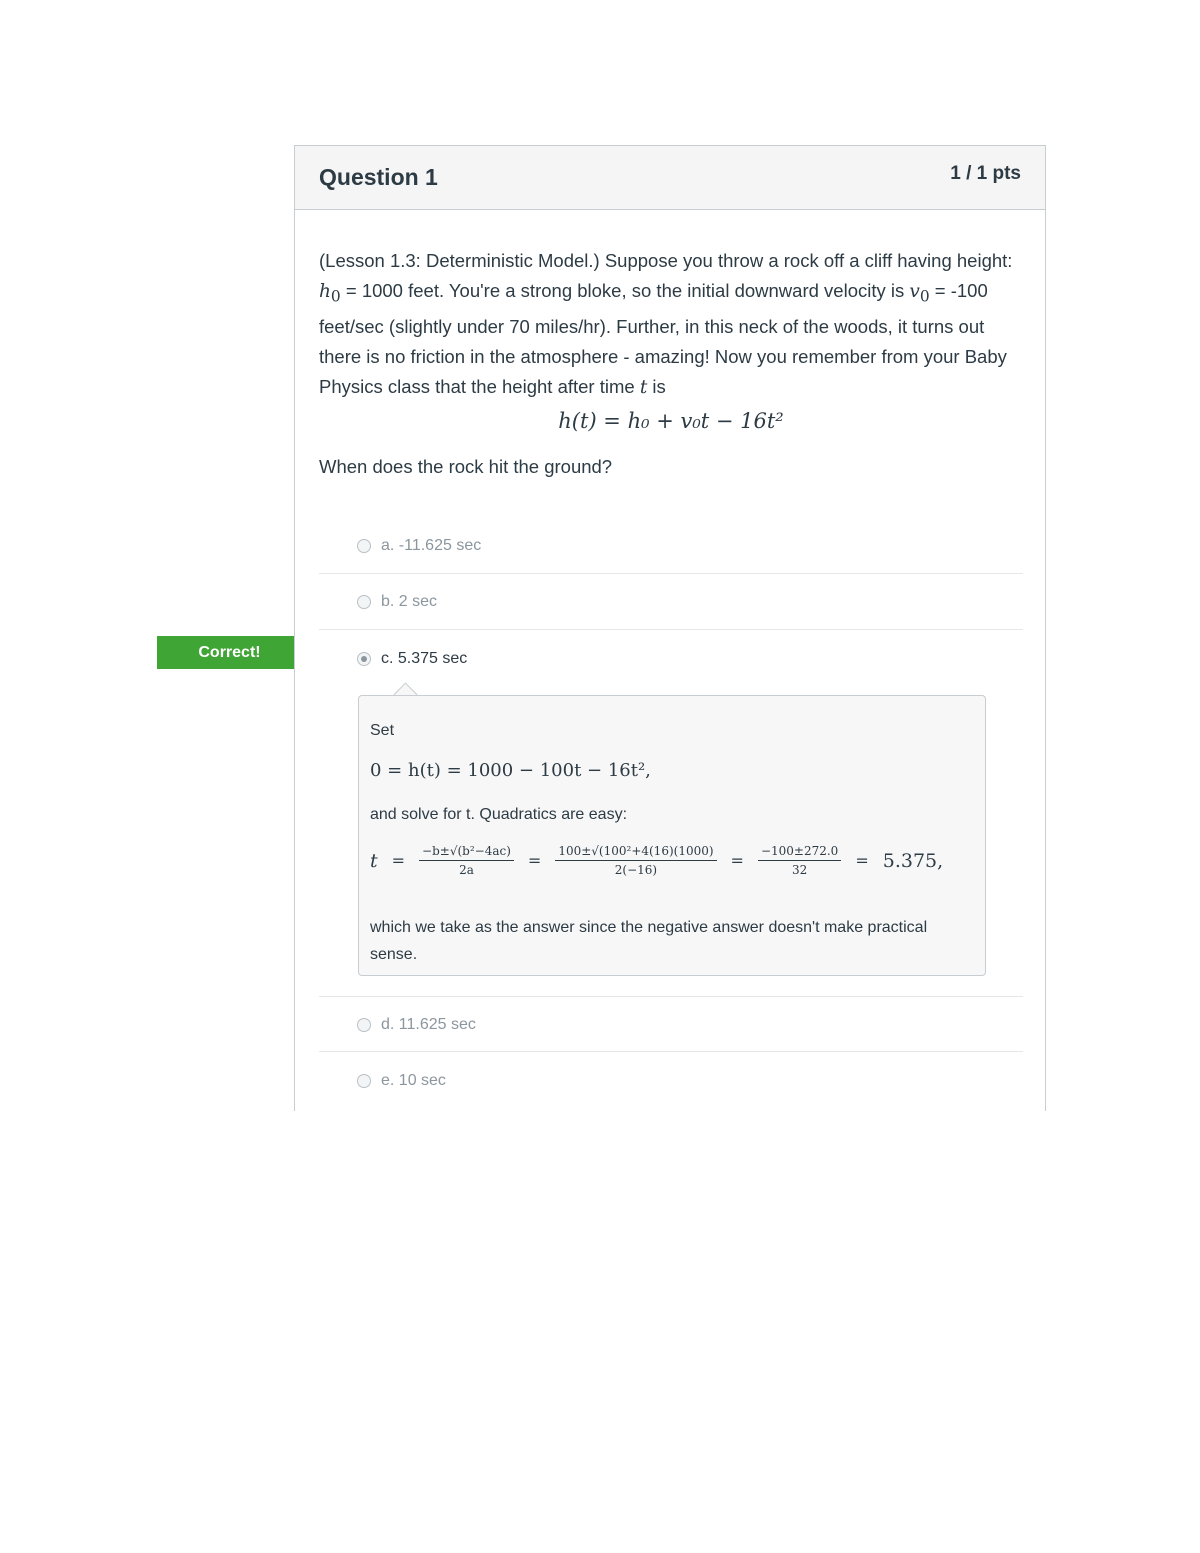 Image resolution: width=1200 pixels, height=1553 pixels. What do you see at coordinates (466, 466) in the screenshot?
I see `question-prompt: When does the rock hit the ground?` at bounding box center [466, 466].